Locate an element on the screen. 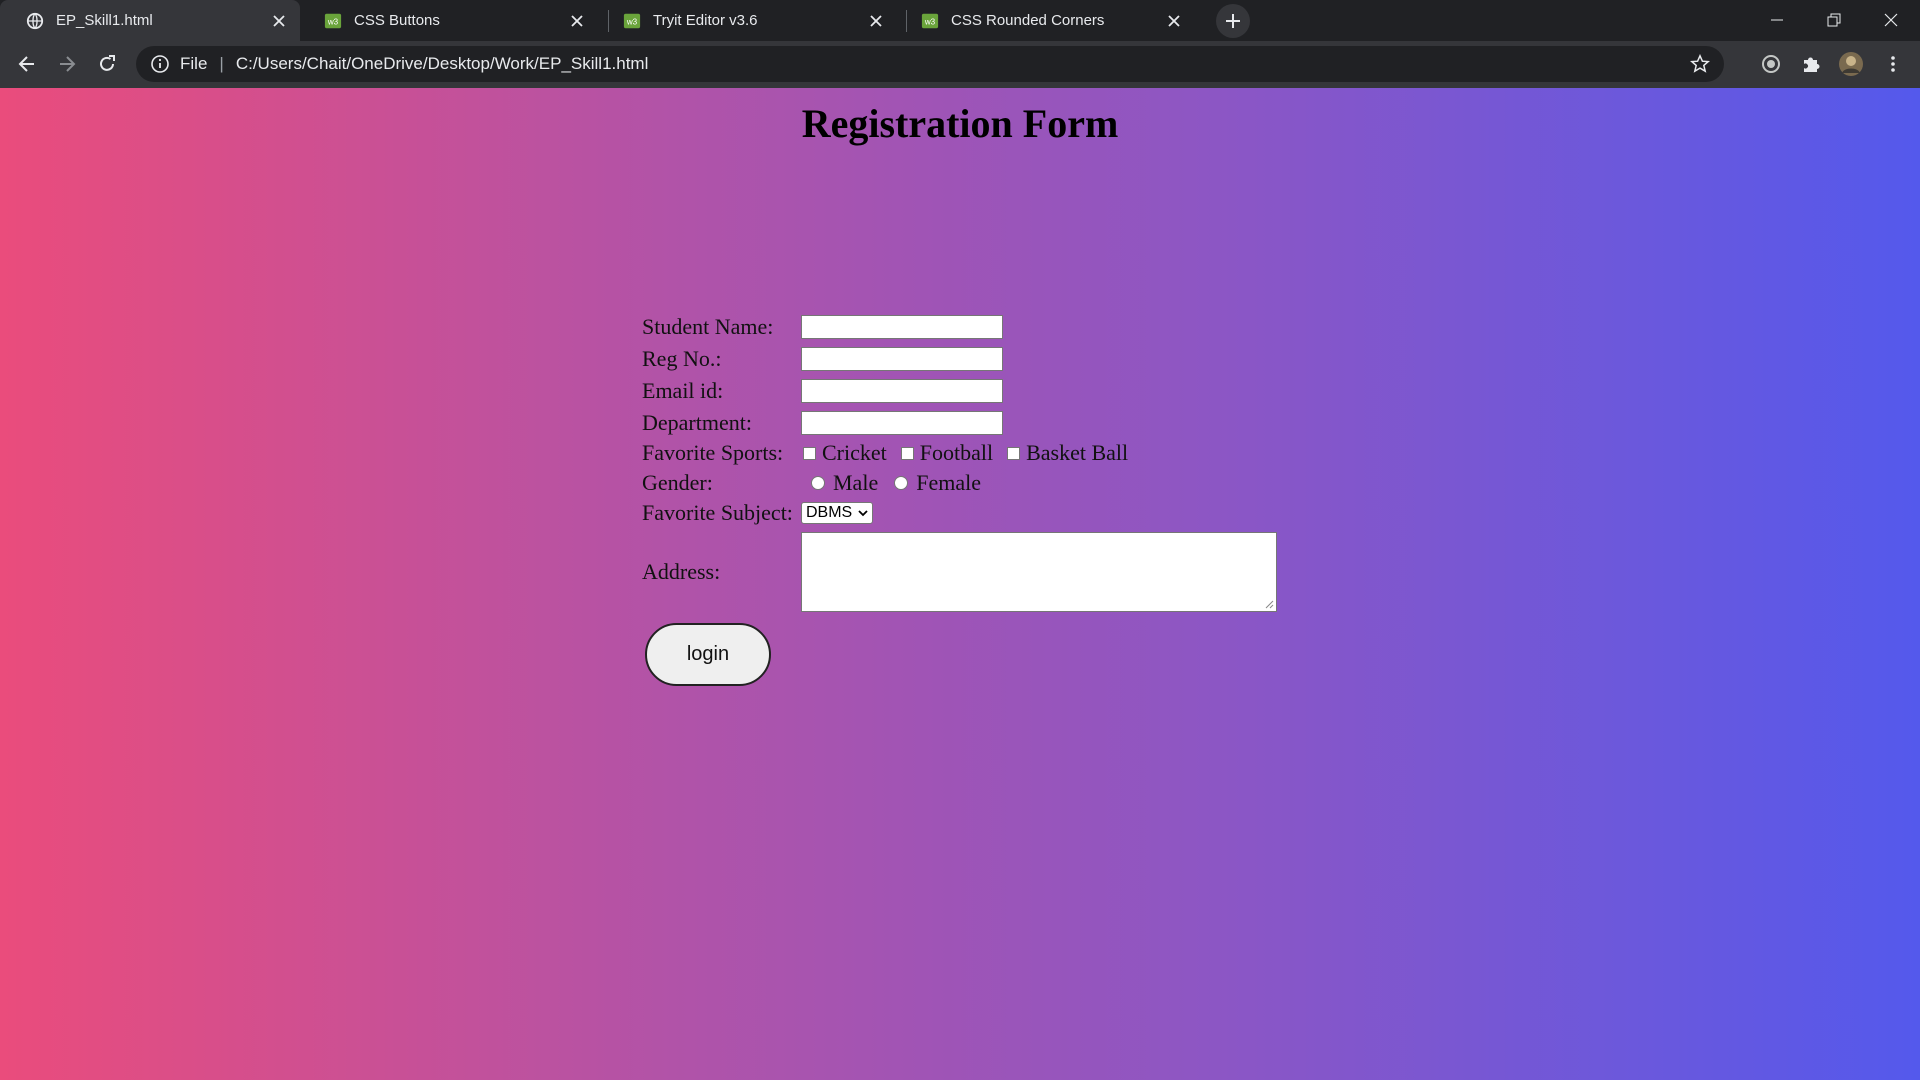 This screenshot has height=1080, width=1920. tab-ep-skill1: EP_Skill1.html is located at coordinates (150, 20).